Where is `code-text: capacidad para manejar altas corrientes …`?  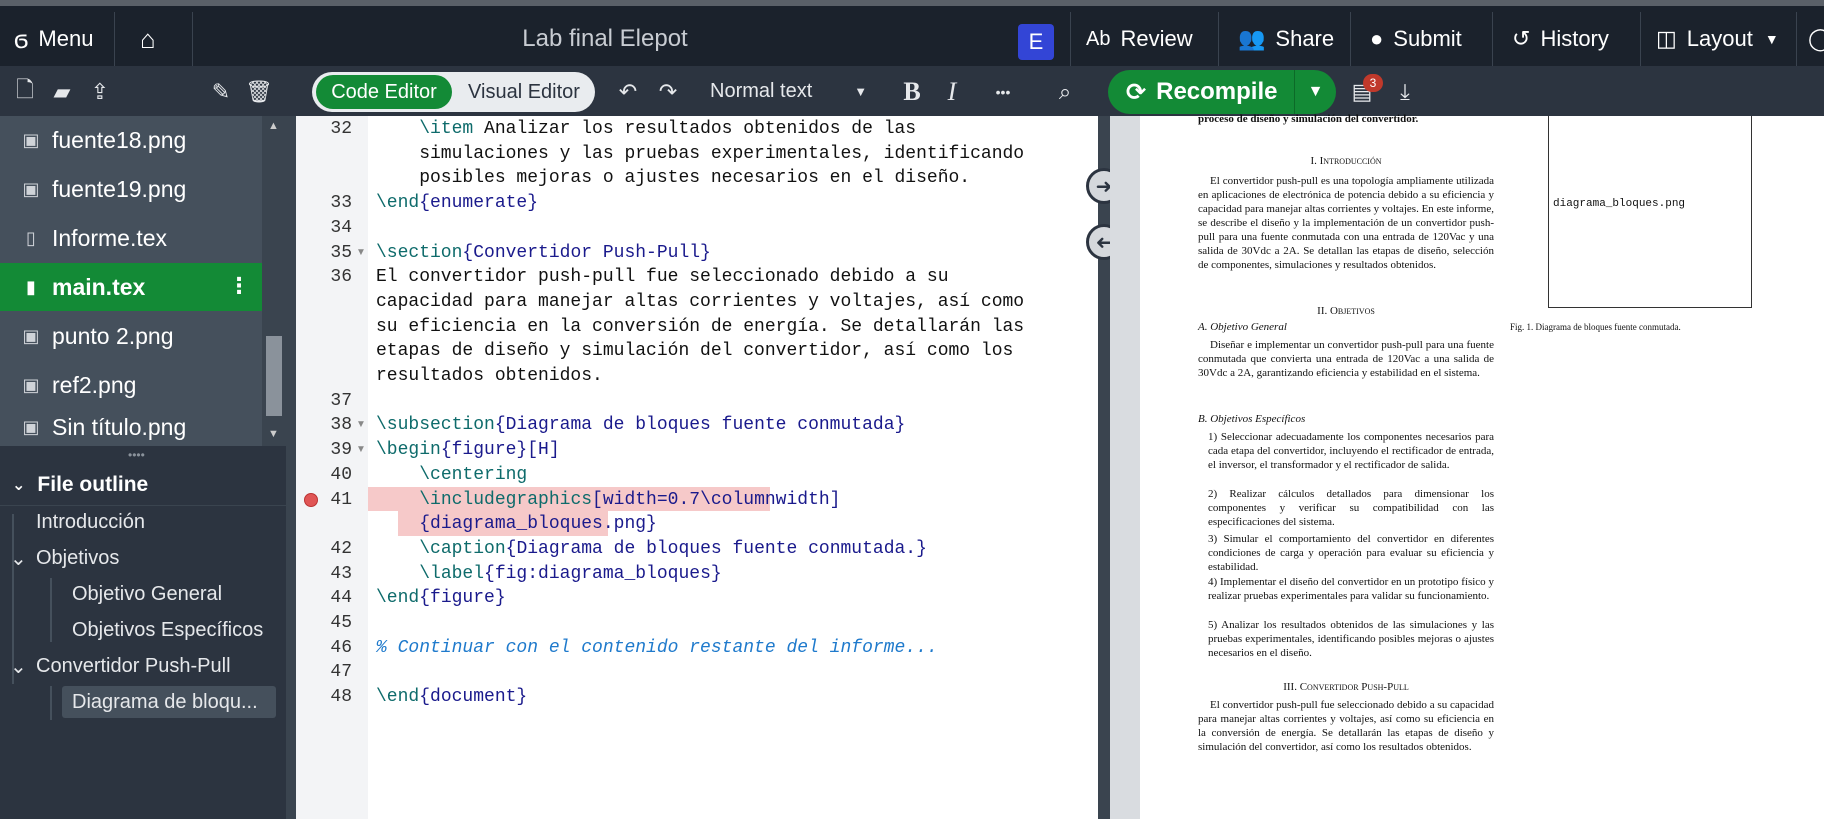 code-text: capacidad para manejar altas corrientes … is located at coordinates (700, 301).